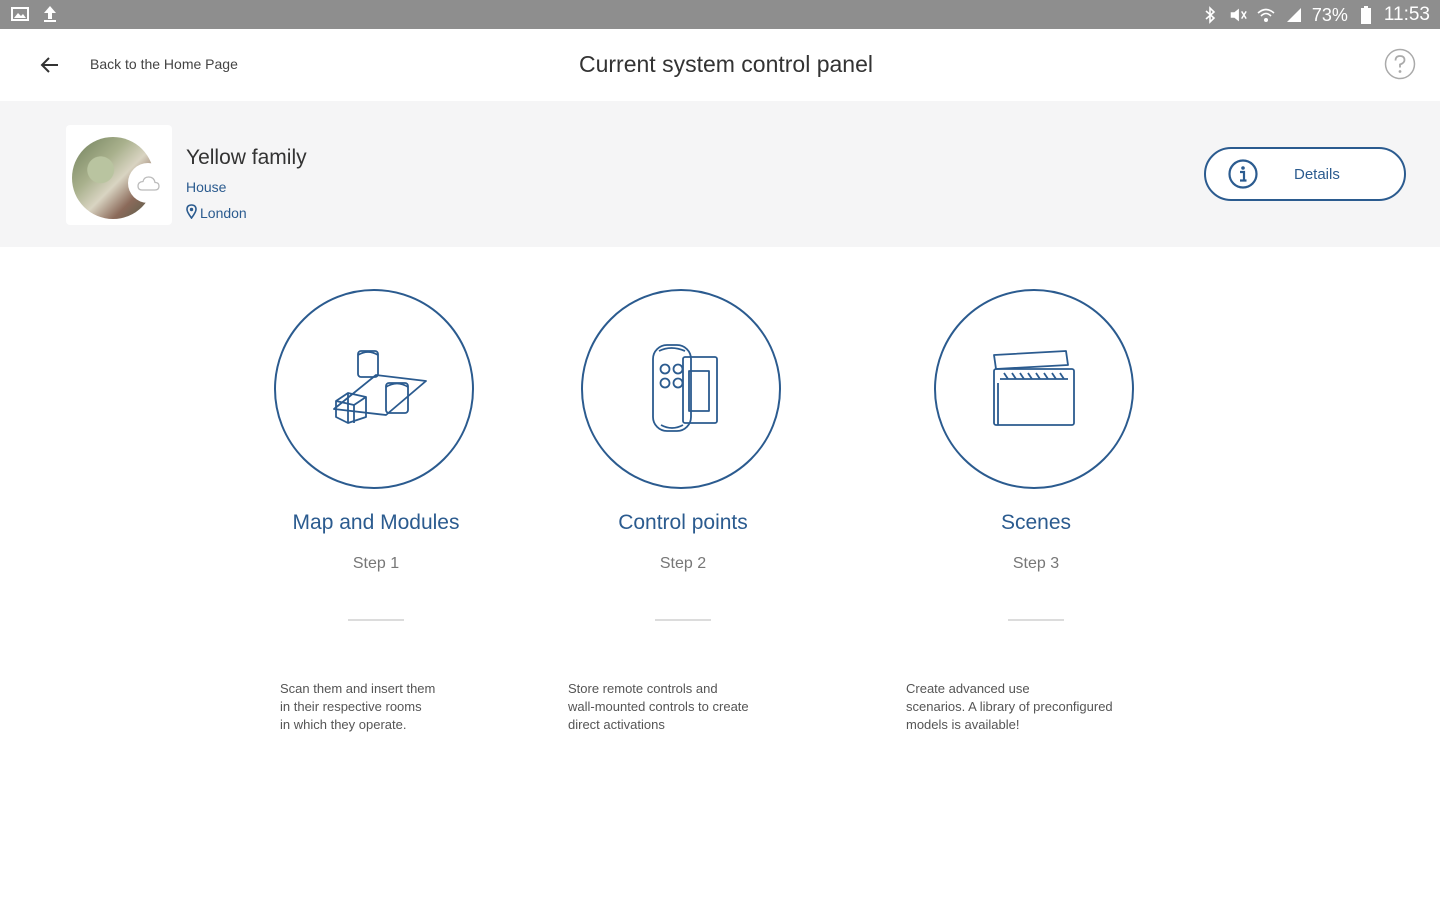 This screenshot has width=1440, height=900. What do you see at coordinates (223, 213) in the screenshot?
I see `location-label: London` at bounding box center [223, 213].